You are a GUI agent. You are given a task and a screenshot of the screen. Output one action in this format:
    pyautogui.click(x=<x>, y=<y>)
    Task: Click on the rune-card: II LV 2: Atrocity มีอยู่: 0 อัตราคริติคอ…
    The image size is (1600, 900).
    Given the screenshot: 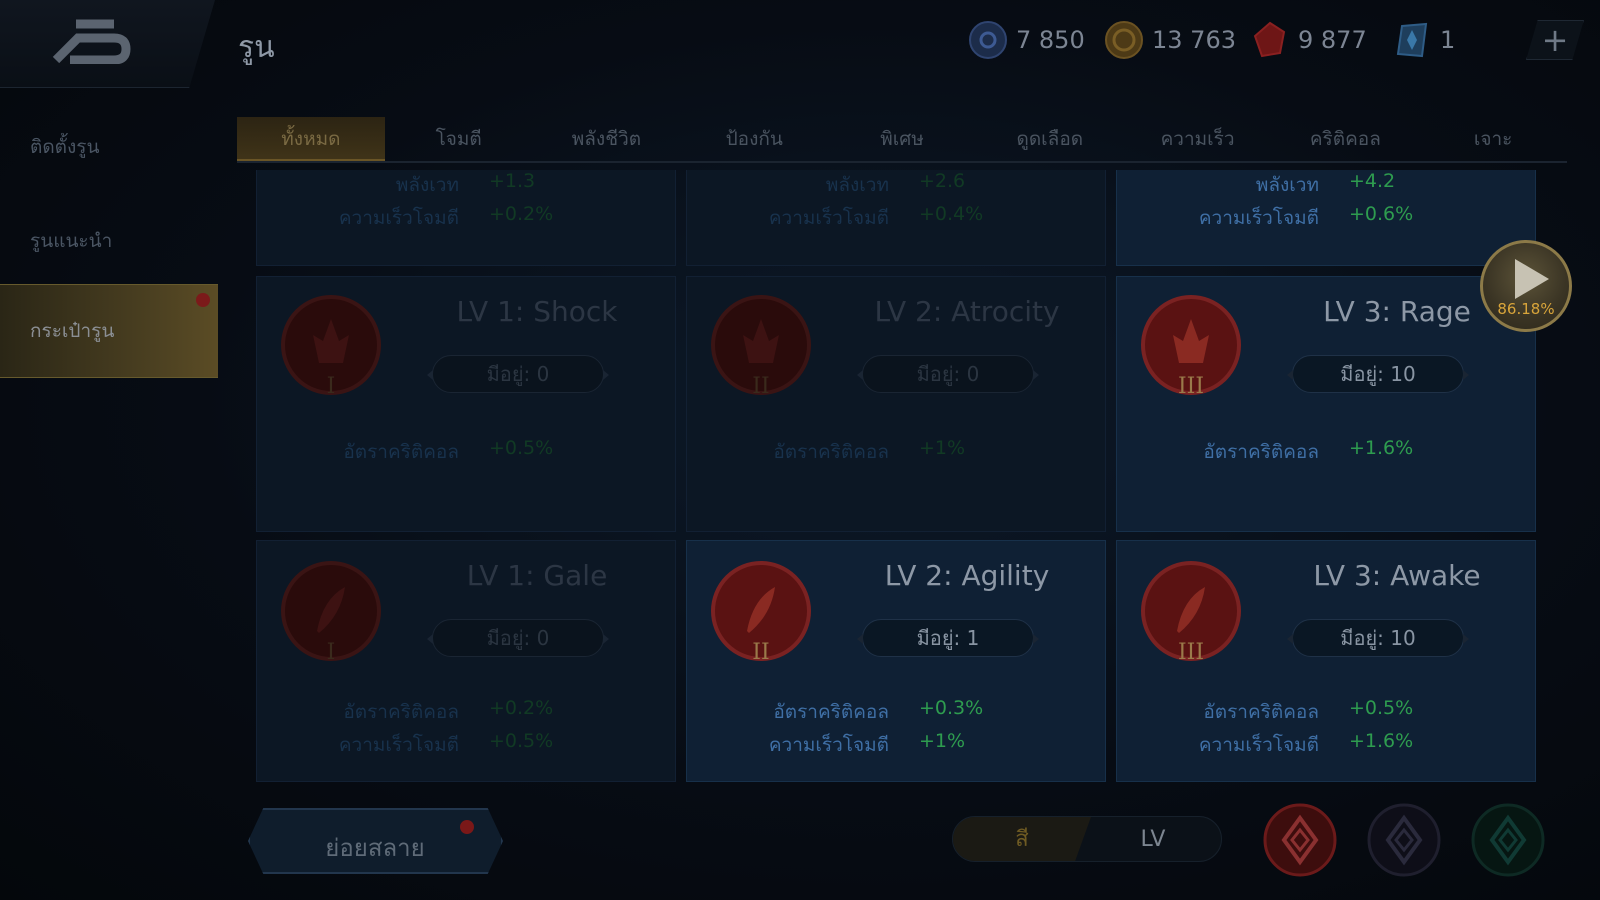 What is the action you would take?
    pyautogui.click(x=896, y=404)
    